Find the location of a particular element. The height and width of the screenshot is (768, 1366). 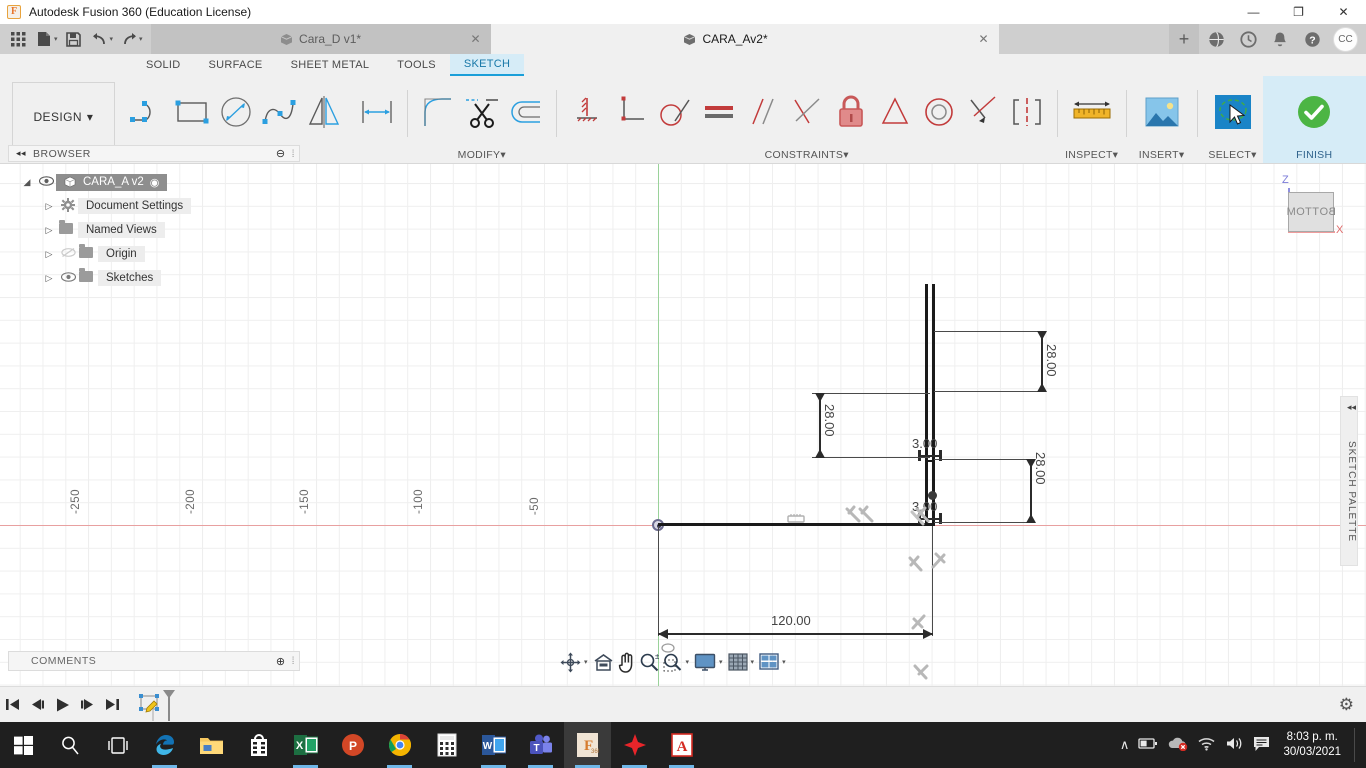

sketch-line-vertical-left is located at coordinates (926, 405).